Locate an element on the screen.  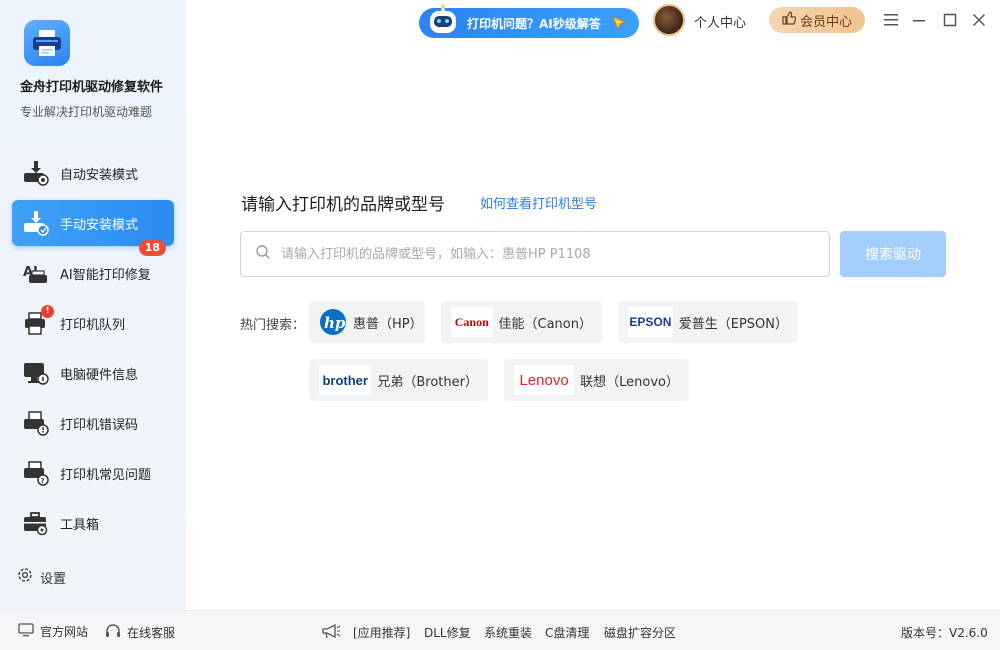
canon-logo-text: Canon is located at coordinates (471, 321).